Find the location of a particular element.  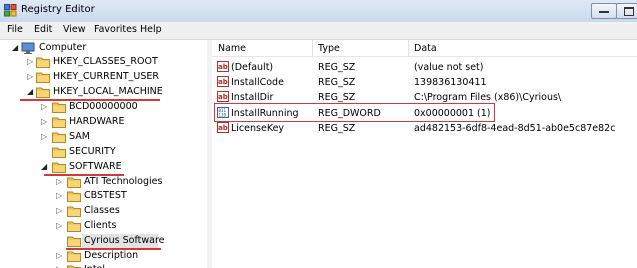

menu-help: Help is located at coordinates (151, 29).